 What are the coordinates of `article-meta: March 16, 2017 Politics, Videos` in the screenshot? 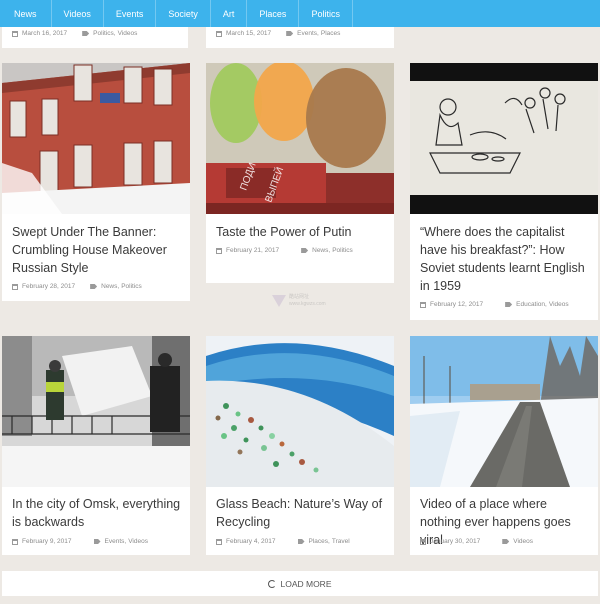 It's located at (74, 33).